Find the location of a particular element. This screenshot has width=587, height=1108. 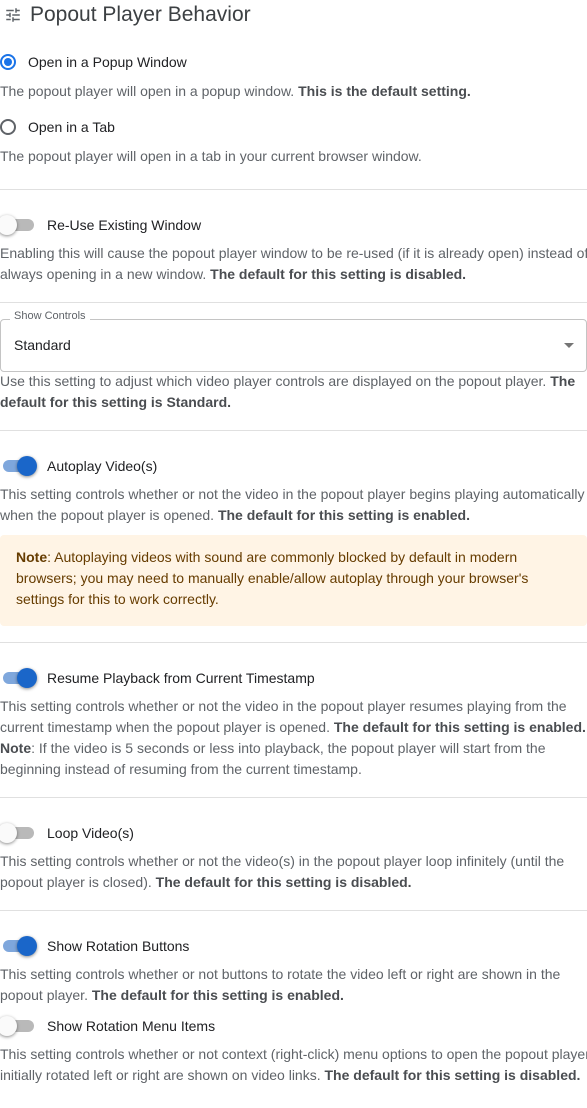

radio-option-tab: Open in a Tab is located at coordinates (57, 127).